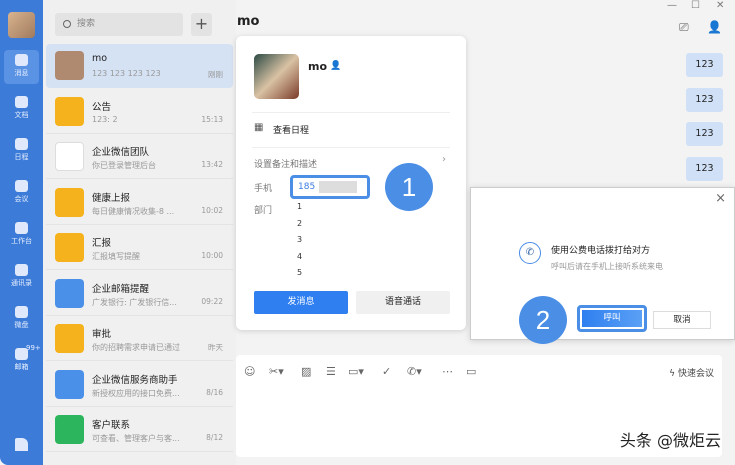  What do you see at coordinates (121, 289) in the screenshot?
I see `conversation-name: 企业邮箱提醒` at bounding box center [121, 289].